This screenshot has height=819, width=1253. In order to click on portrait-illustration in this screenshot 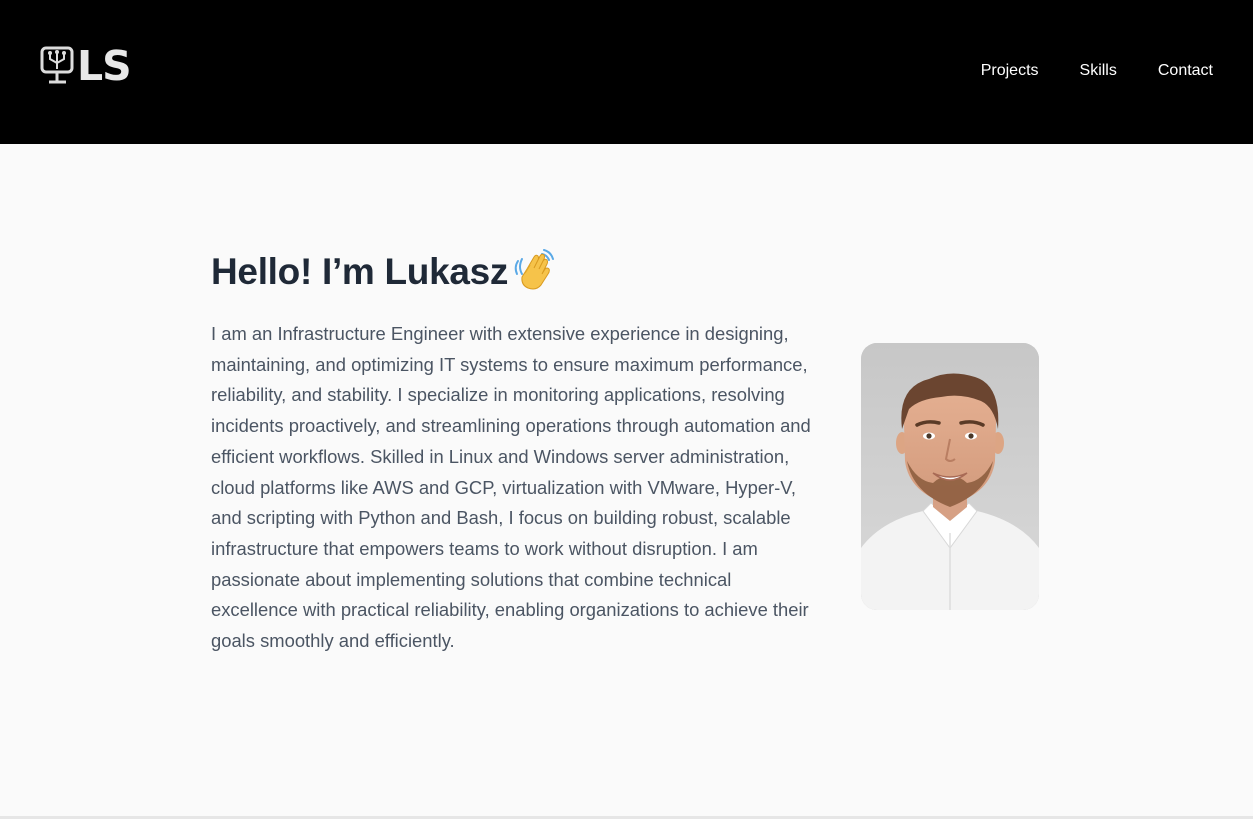, I will do `click(950, 476)`.